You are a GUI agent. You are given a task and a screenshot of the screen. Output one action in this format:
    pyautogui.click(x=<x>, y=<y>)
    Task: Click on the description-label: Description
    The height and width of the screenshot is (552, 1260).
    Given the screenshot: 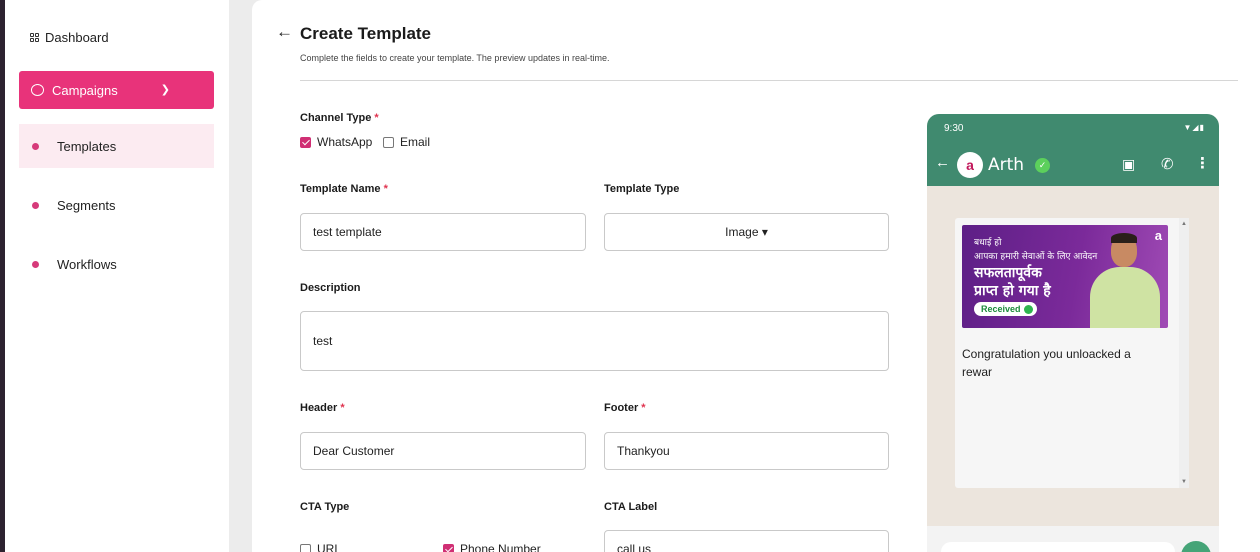 What is the action you would take?
    pyautogui.click(x=330, y=288)
    